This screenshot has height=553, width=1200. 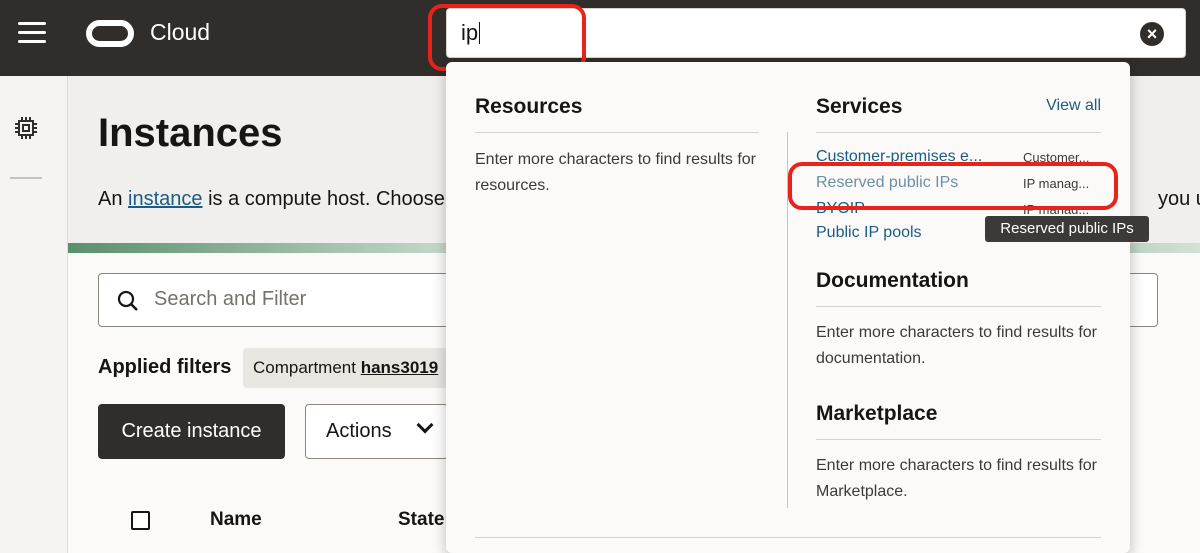 What do you see at coordinates (34, 314) in the screenshot?
I see `left-rail` at bounding box center [34, 314].